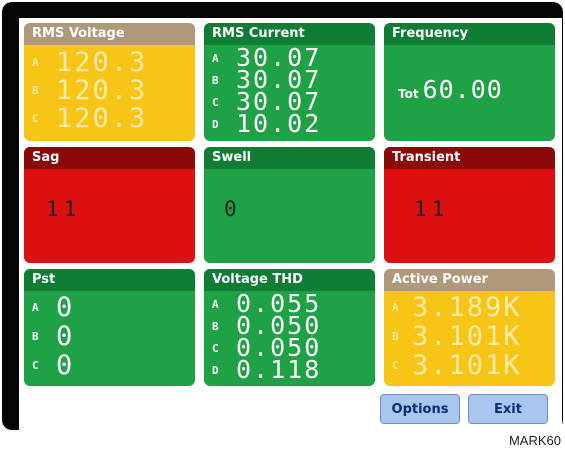  What do you see at coordinates (469, 280) in the screenshot?
I see `active-power-title: Active Power` at bounding box center [469, 280].